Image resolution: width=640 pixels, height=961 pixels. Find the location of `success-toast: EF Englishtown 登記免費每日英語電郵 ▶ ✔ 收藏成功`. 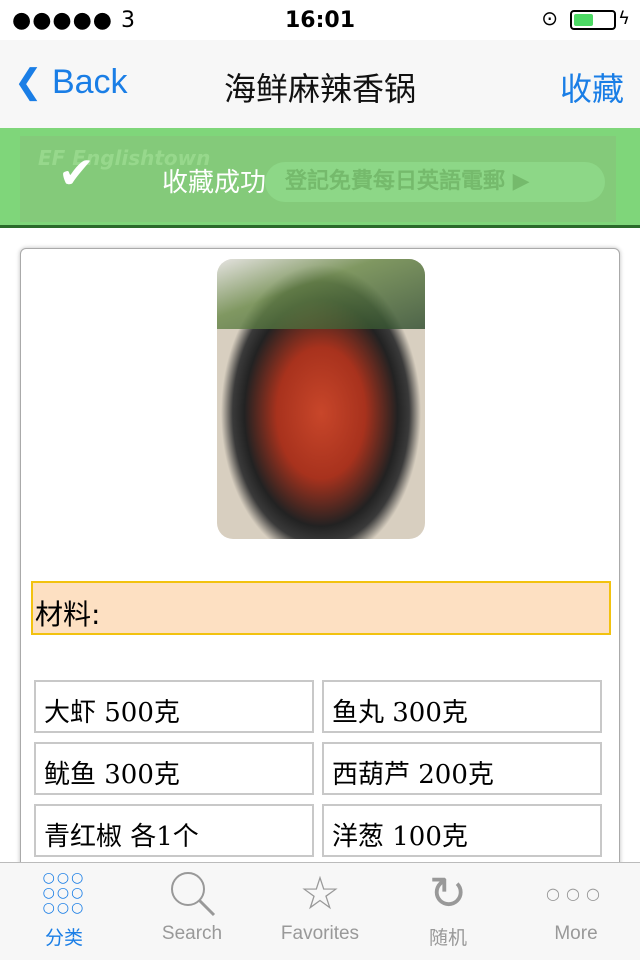

success-toast: EF Englishtown 登記免費每日英語電郵 ▶ ✔ 收藏成功 is located at coordinates (320, 178).